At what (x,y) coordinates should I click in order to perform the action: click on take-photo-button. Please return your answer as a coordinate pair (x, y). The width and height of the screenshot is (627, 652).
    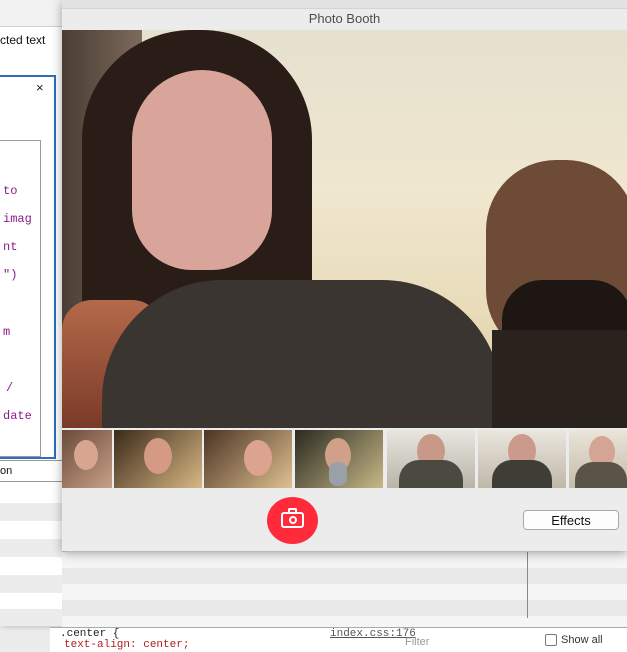
    Looking at the image, I should click on (292, 520).